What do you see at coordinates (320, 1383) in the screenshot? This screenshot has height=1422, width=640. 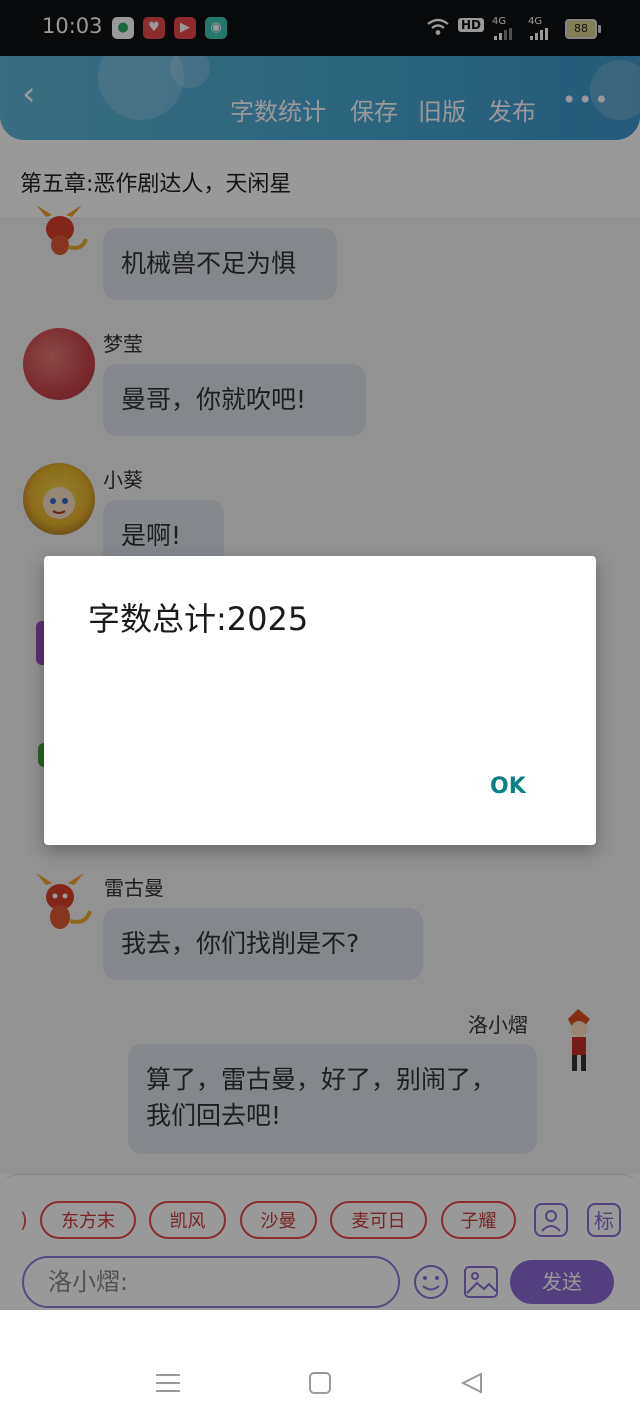 I see `home-icon` at bounding box center [320, 1383].